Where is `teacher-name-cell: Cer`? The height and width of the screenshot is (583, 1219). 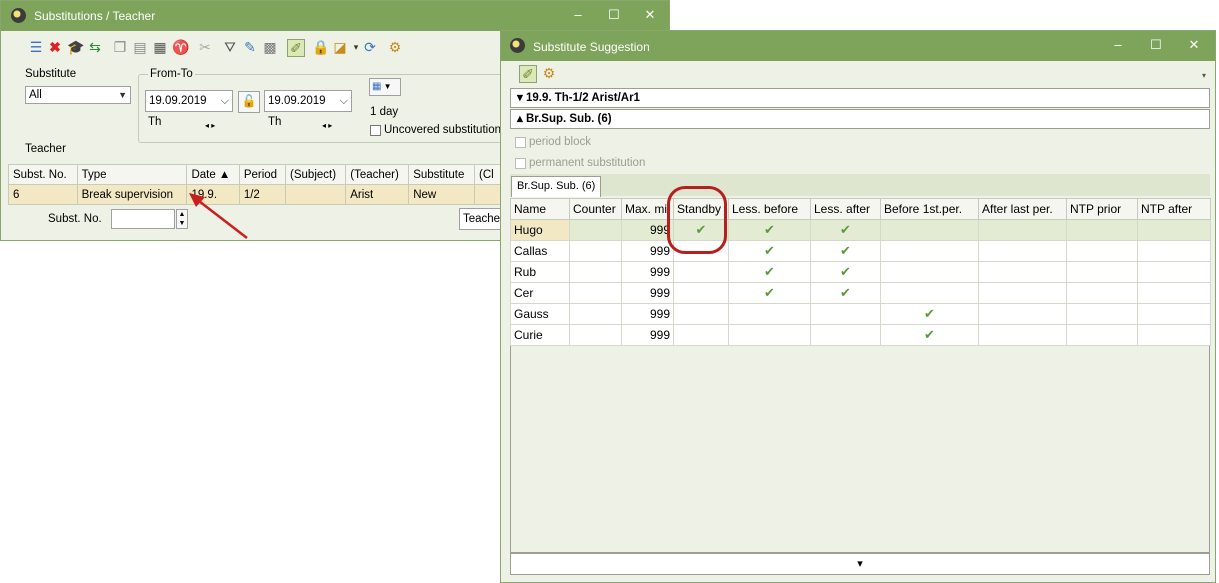 teacher-name-cell: Cer is located at coordinates (540, 293).